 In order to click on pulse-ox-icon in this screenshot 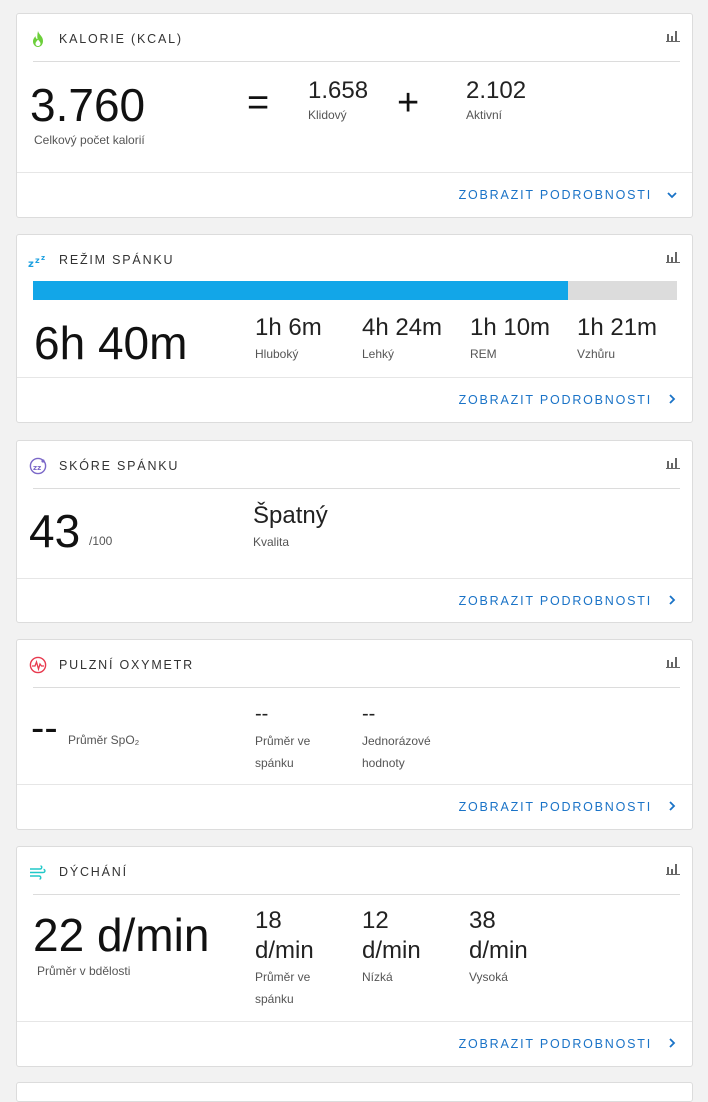, I will do `click(38, 665)`.